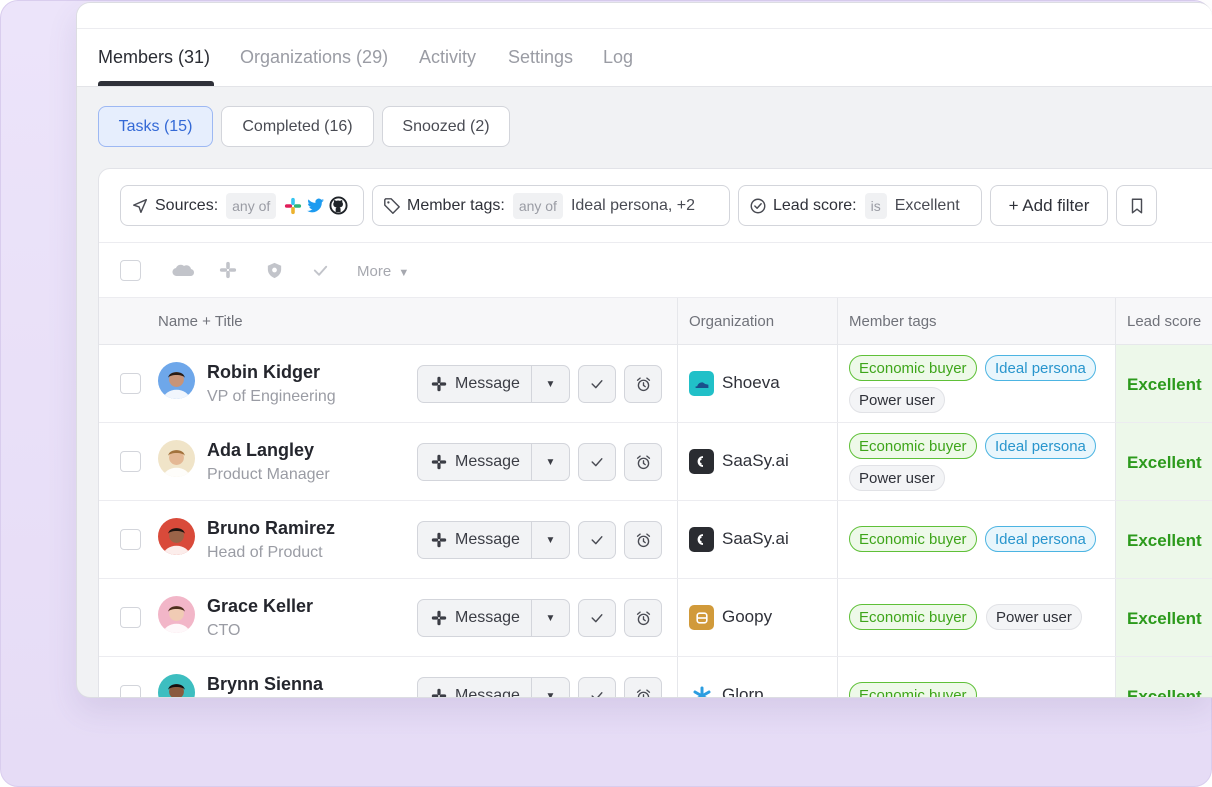 The height and width of the screenshot is (787, 1212). I want to click on slack-action-icon, so click(230, 271).